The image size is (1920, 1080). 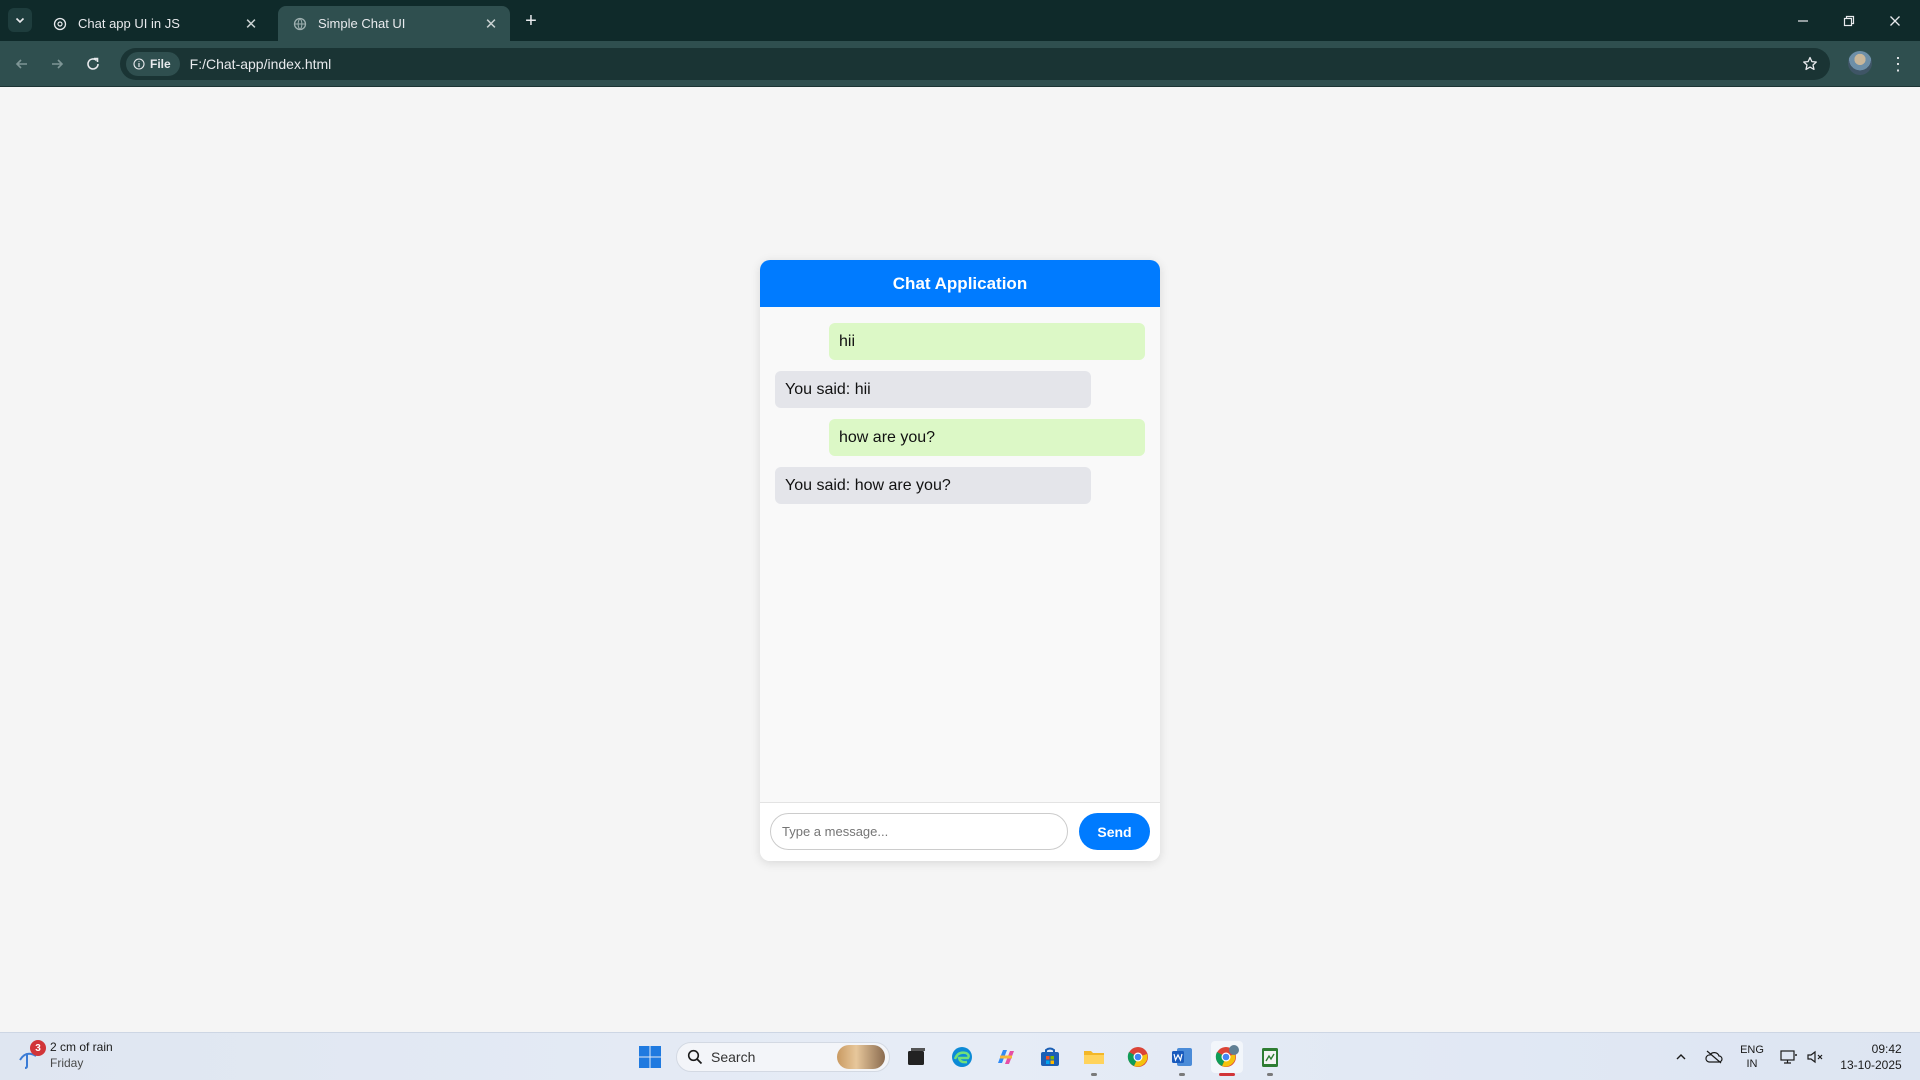 I want to click on chevron-up-icon, so click(x=1681, y=1057).